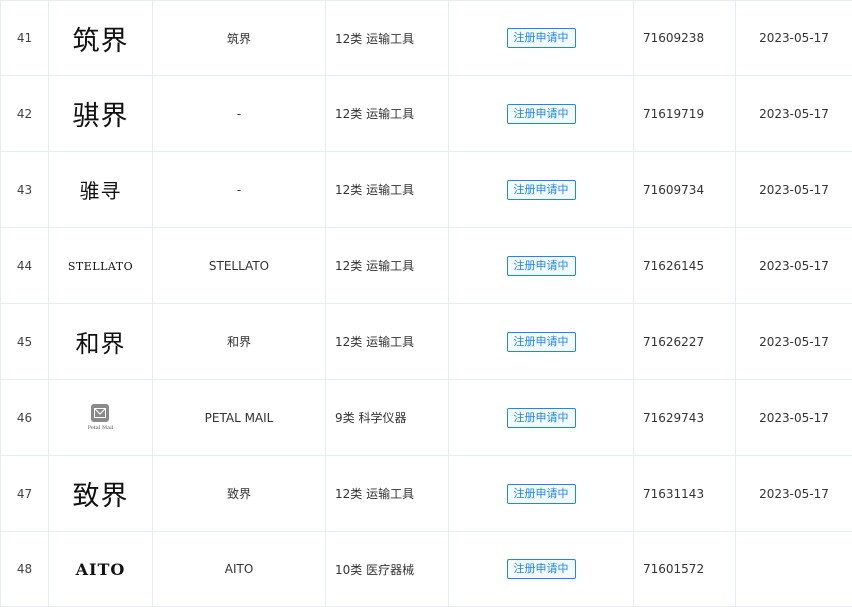  What do you see at coordinates (25, 342) in the screenshot?
I see `row-index: 45` at bounding box center [25, 342].